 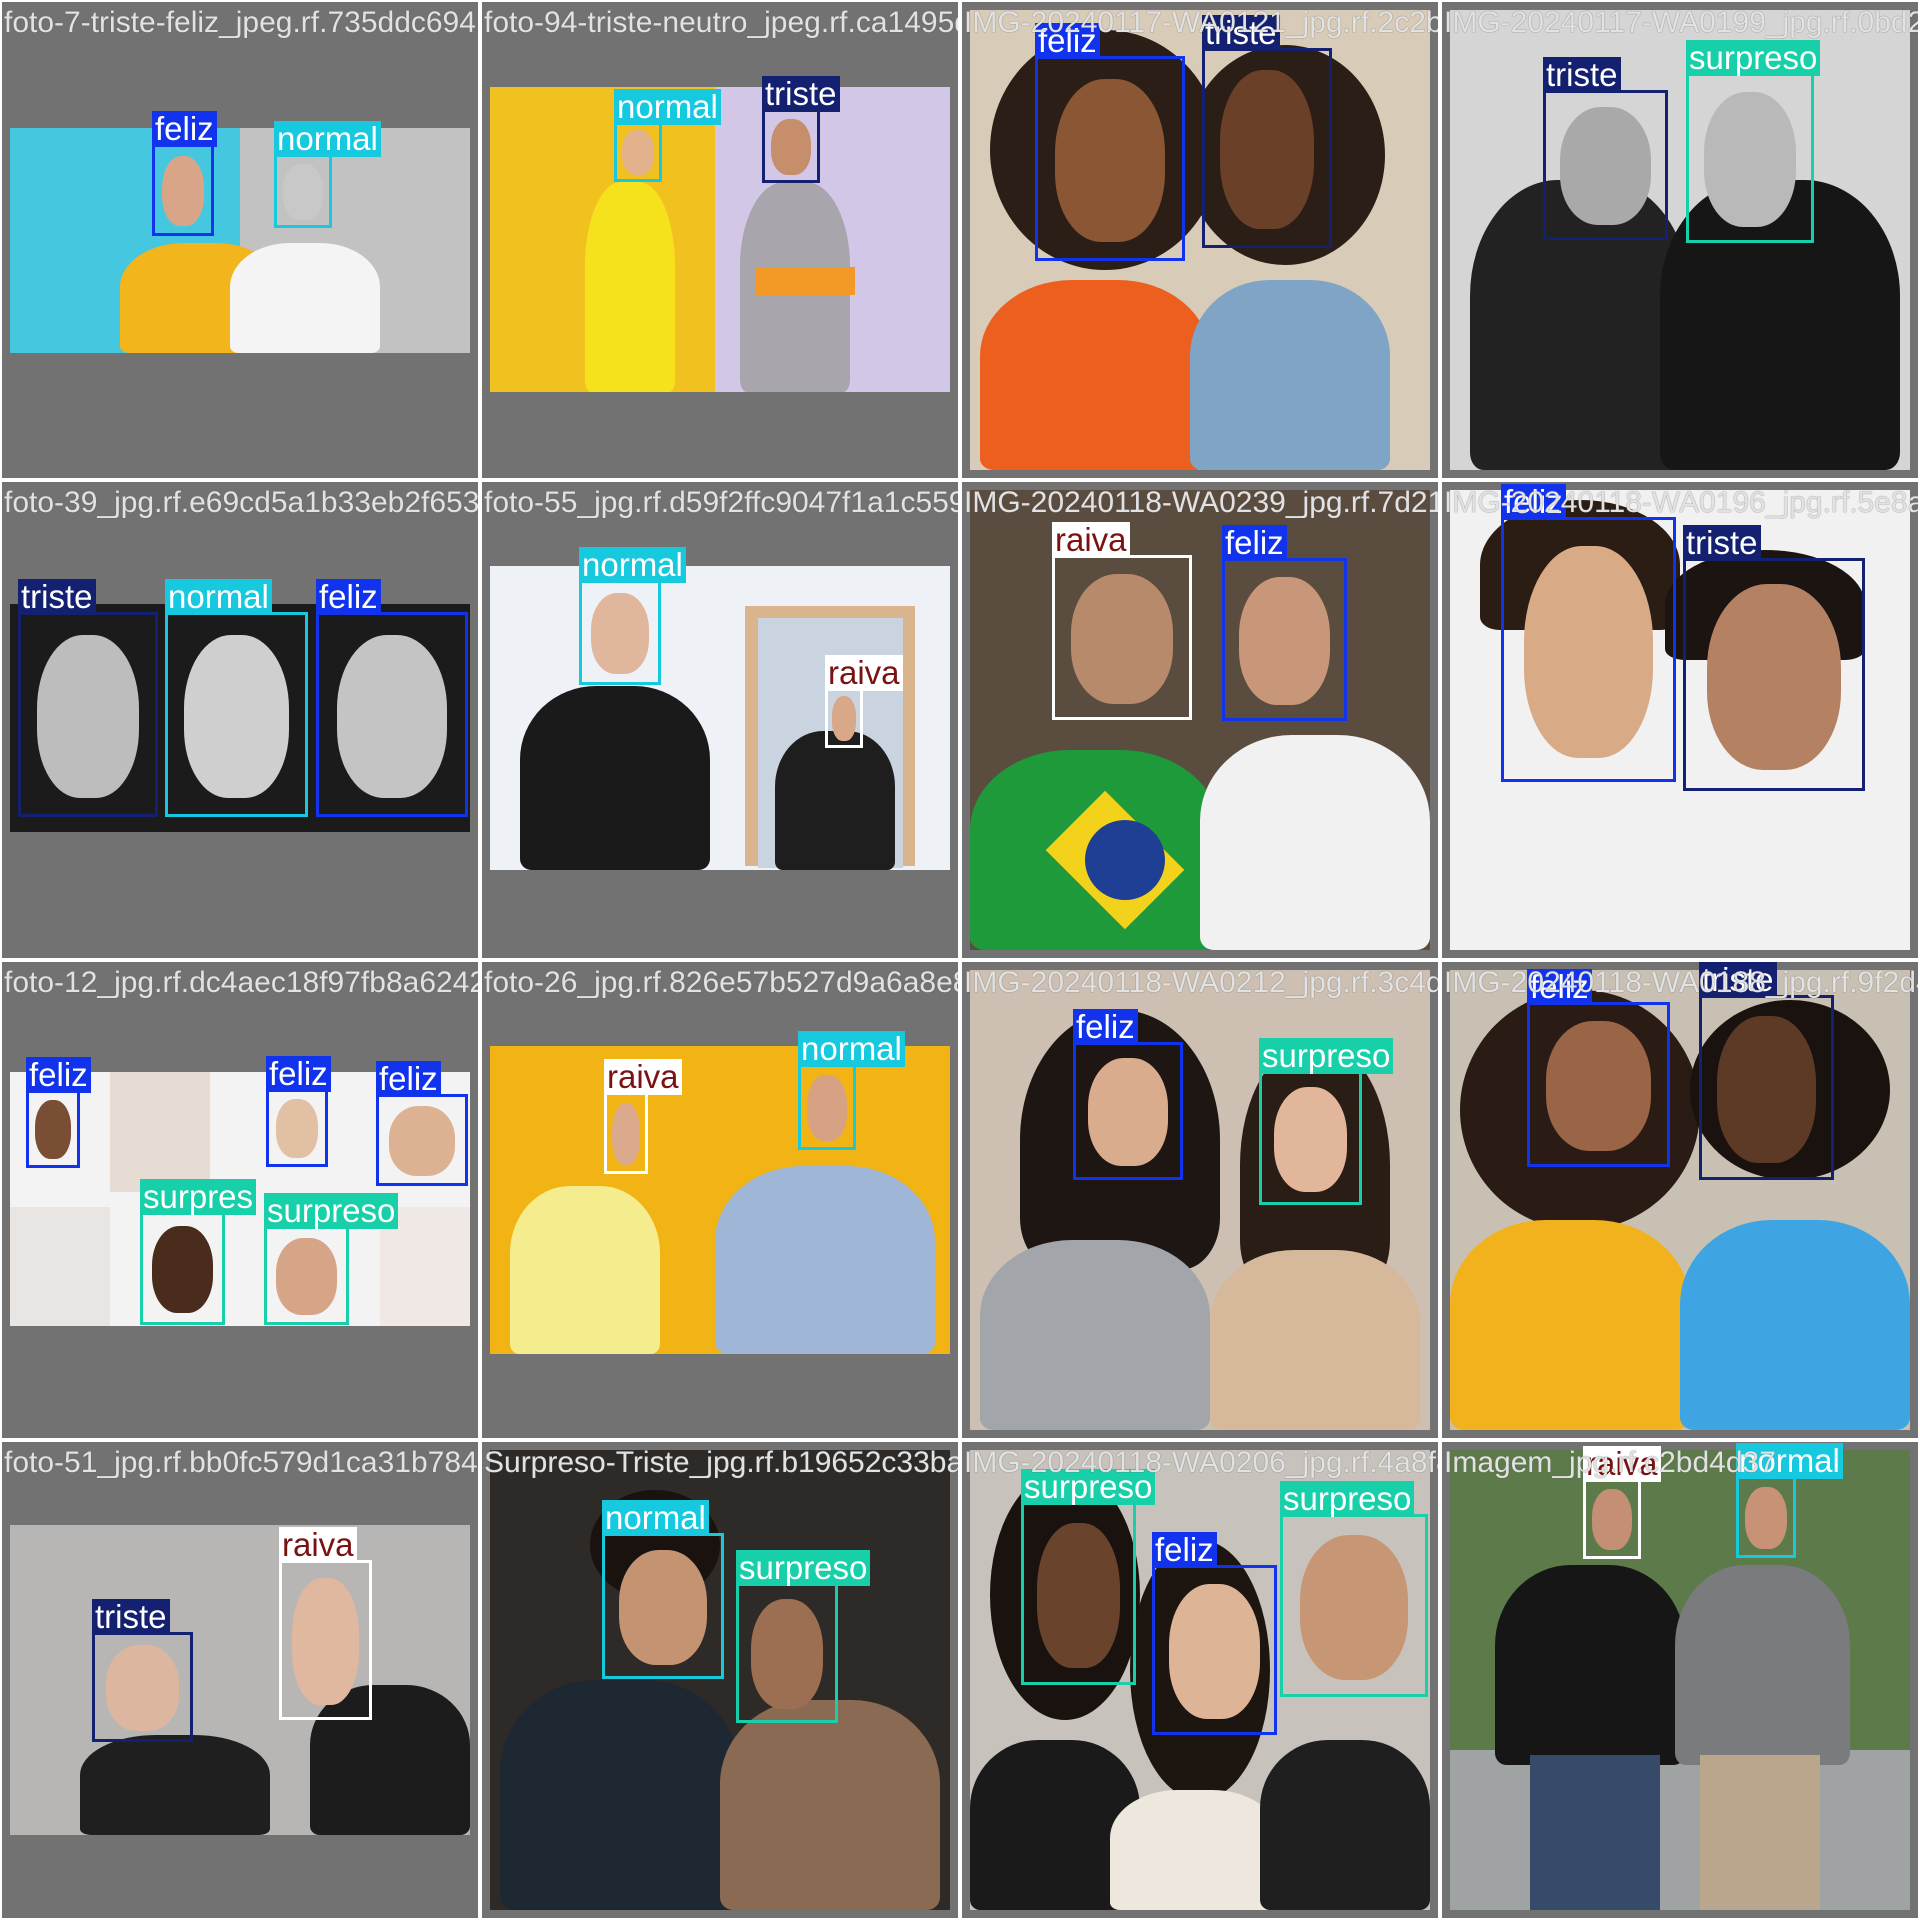 I want to click on white-top, so click(x=1195, y=1850).